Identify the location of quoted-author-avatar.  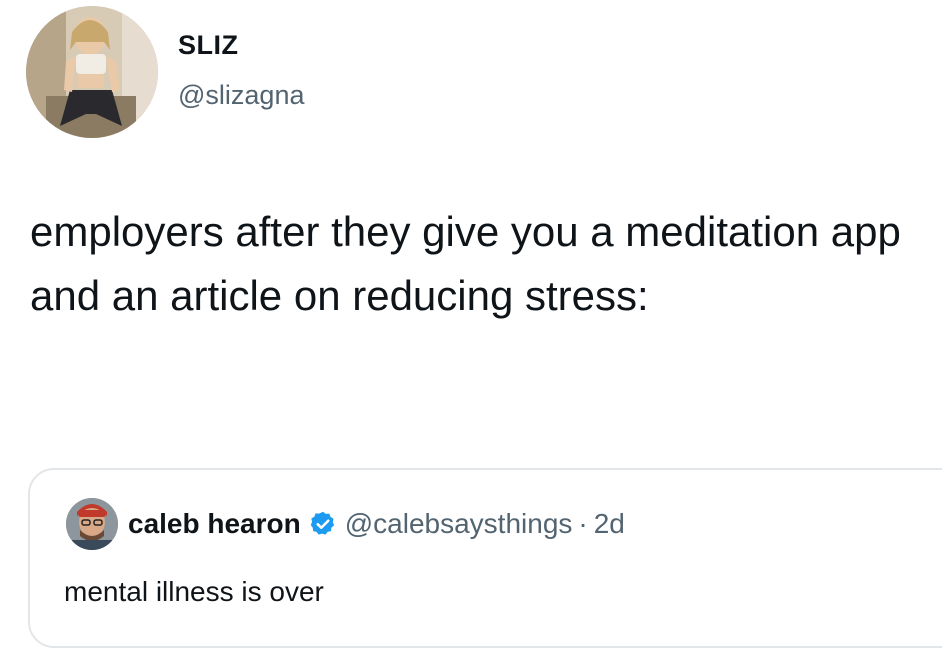
(92, 524).